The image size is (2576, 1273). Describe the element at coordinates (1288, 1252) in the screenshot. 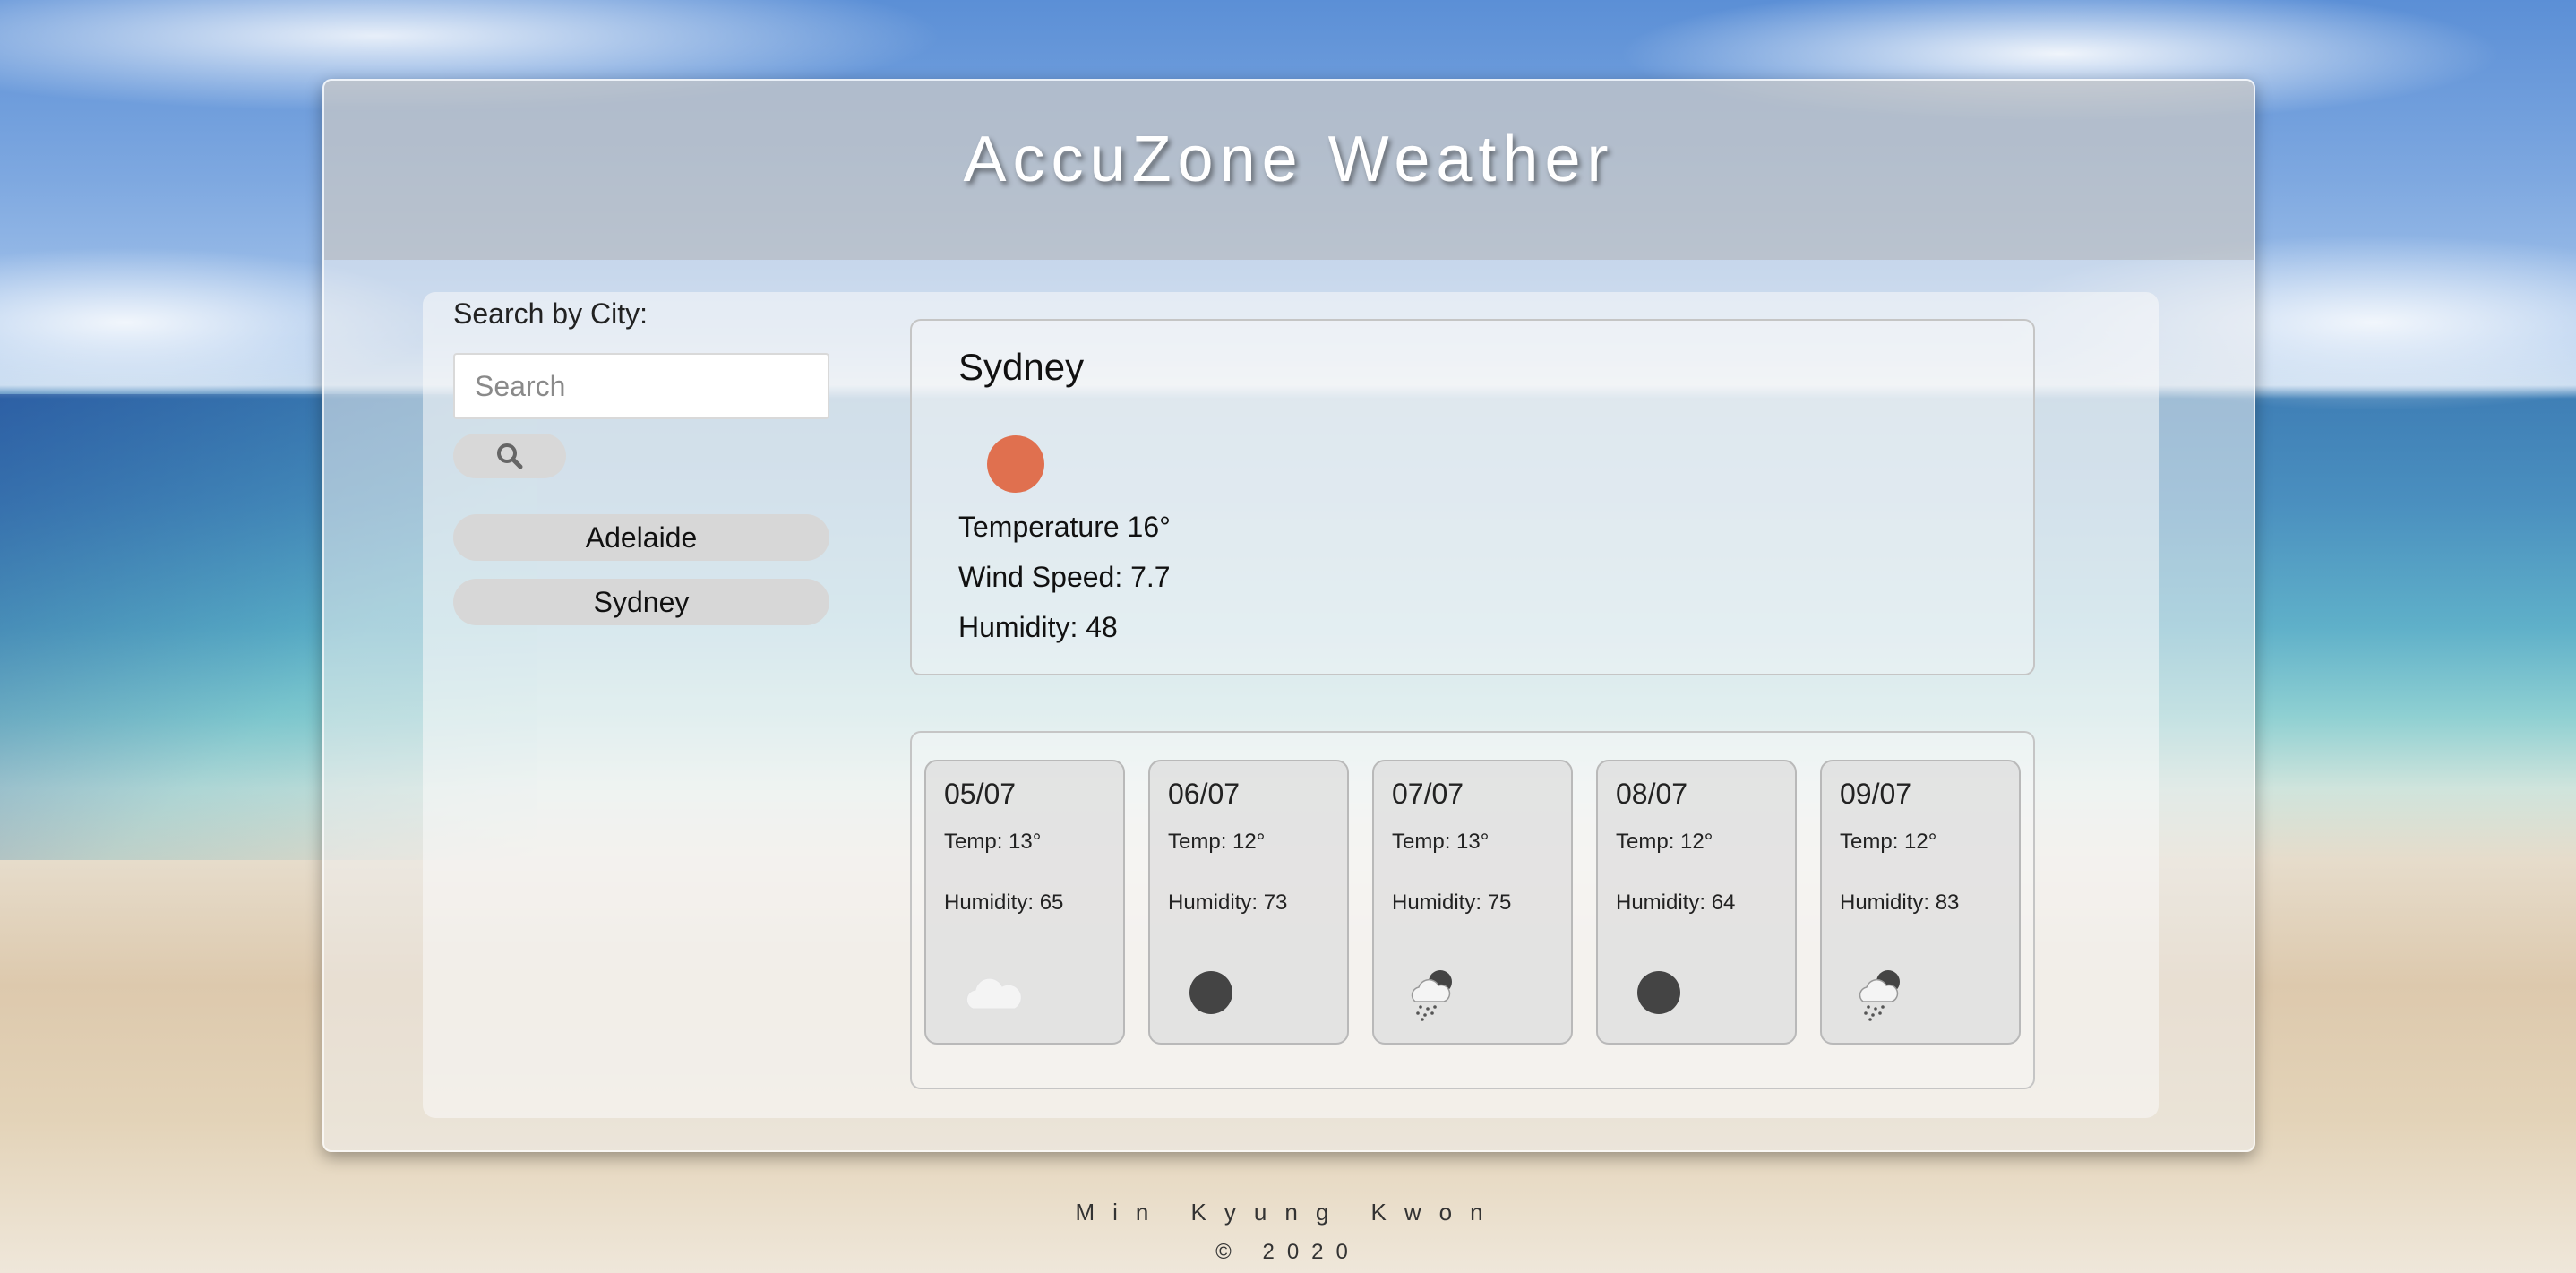

I see `footer-copyright: © 2020` at that location.